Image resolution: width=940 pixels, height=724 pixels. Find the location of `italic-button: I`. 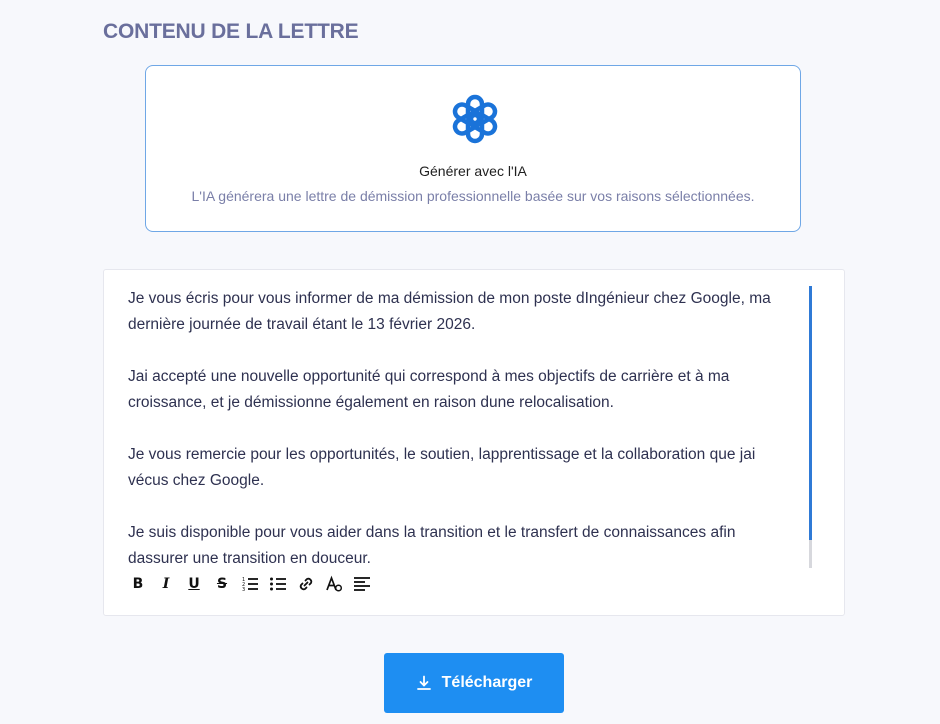

italic-button: I is located at coordinates (166, 584).